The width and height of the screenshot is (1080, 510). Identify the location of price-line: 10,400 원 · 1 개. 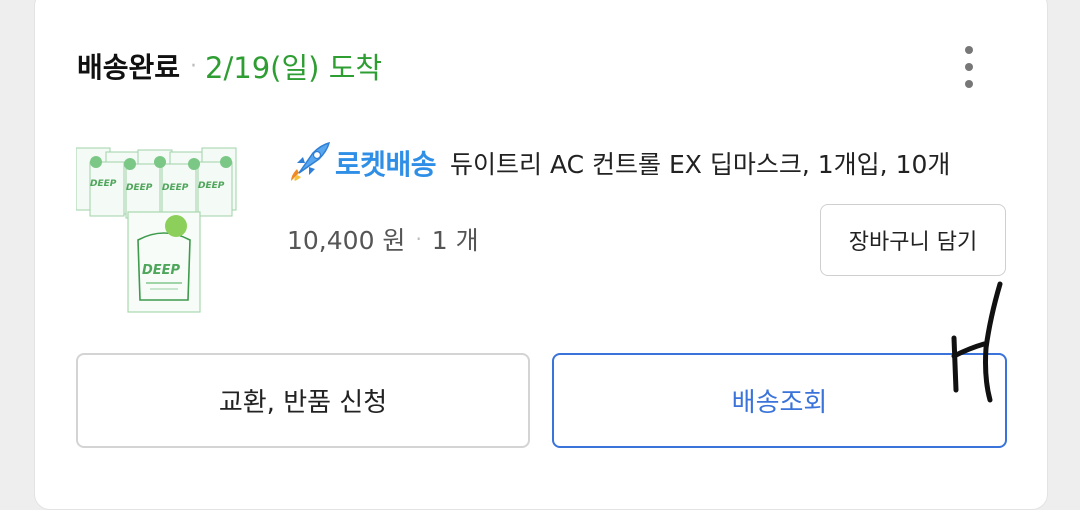
(383, 239).